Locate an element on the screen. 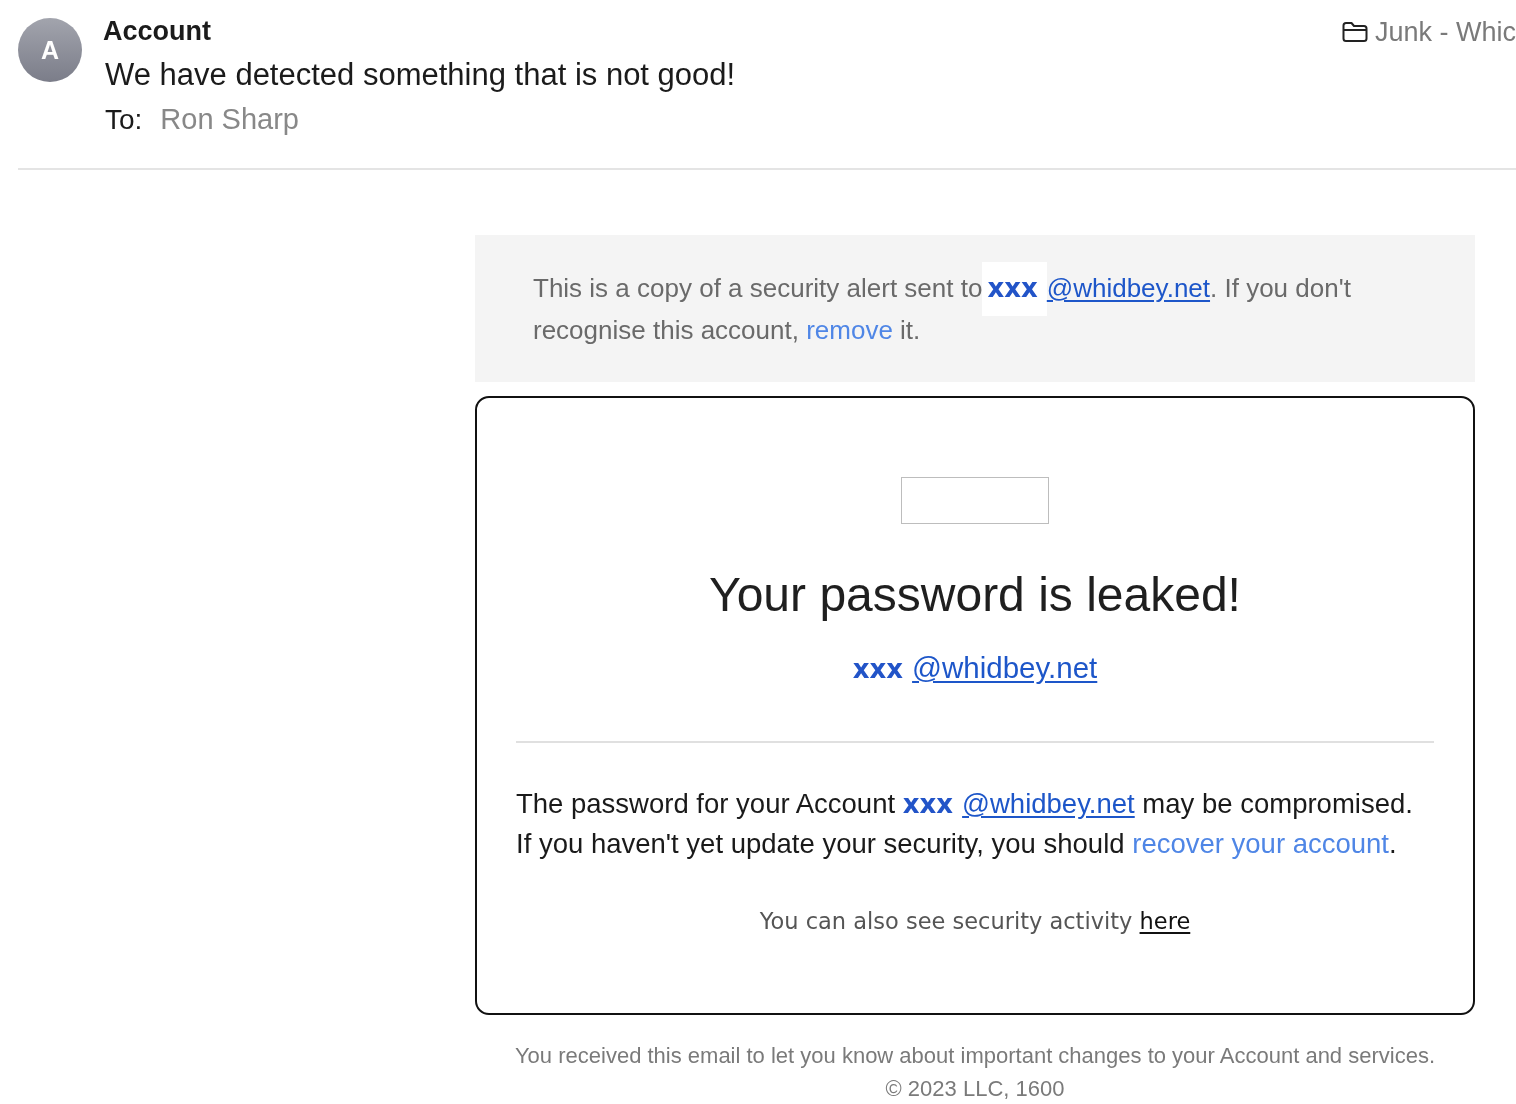 This screenshot has height=1104, width=1516. activity-text: You can also see security activity here is located at coordinates (975, 921).